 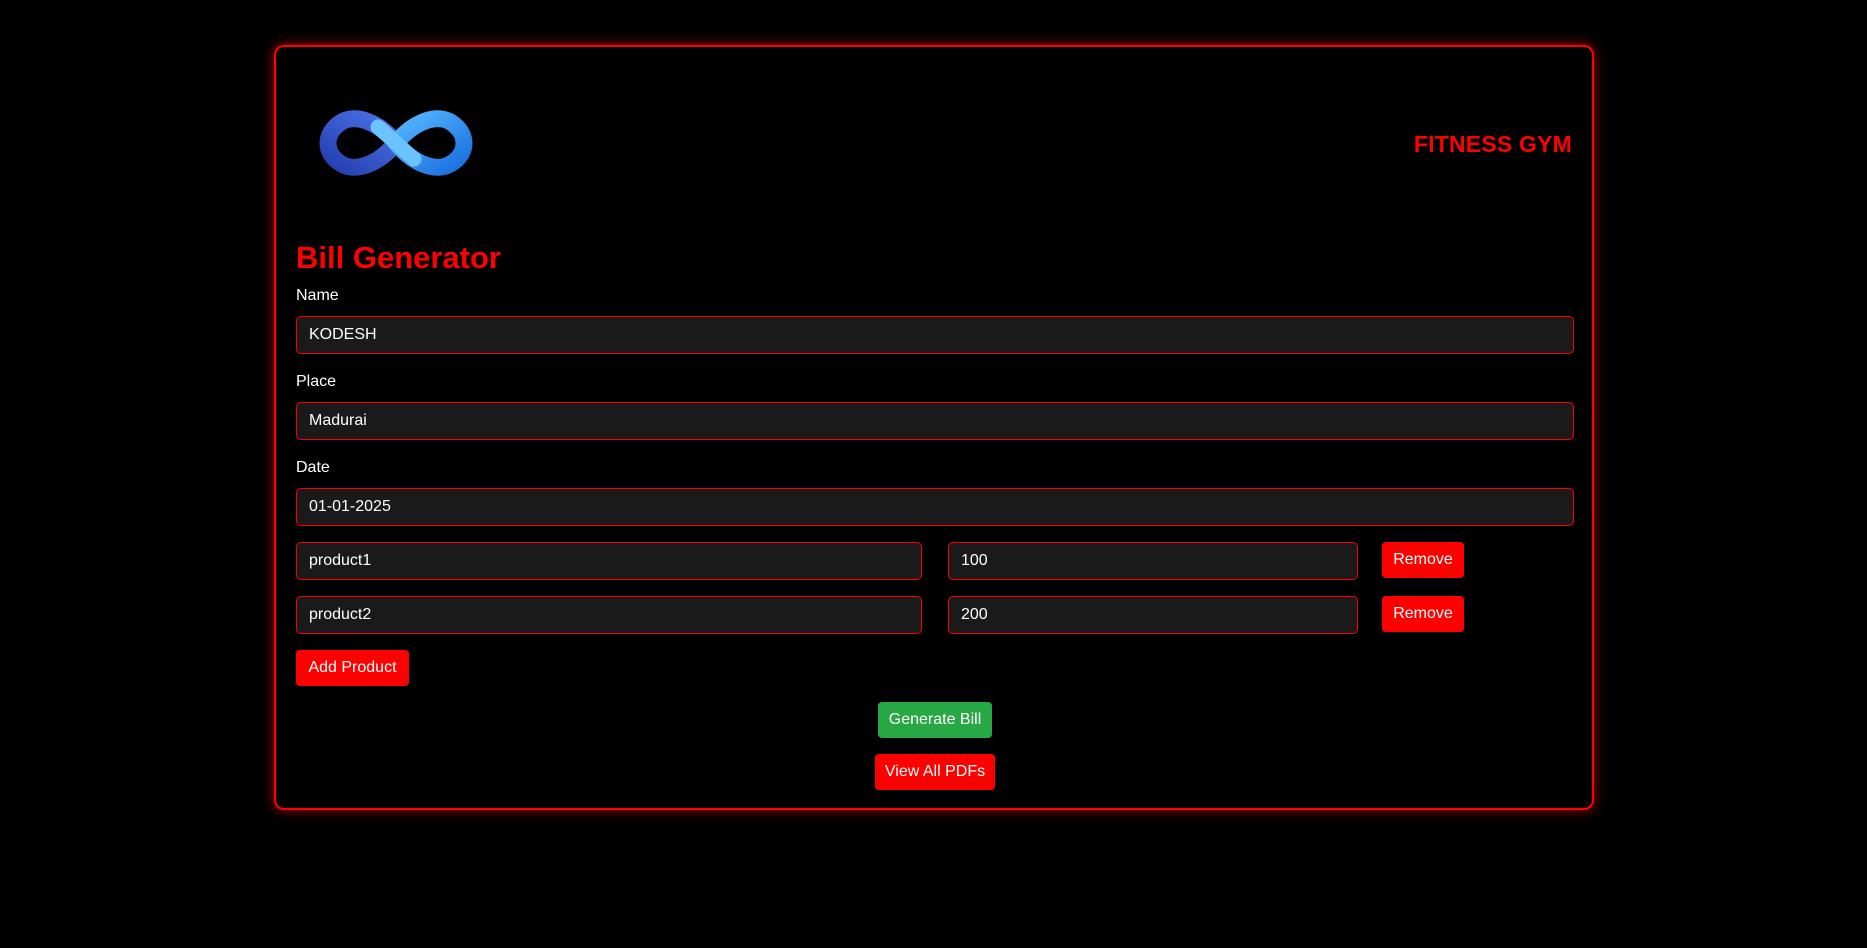 What do you see at coordinates (1153, 615) in the screenshot?
I see `product-price-input: 200` at bounding box center [1153, 615].